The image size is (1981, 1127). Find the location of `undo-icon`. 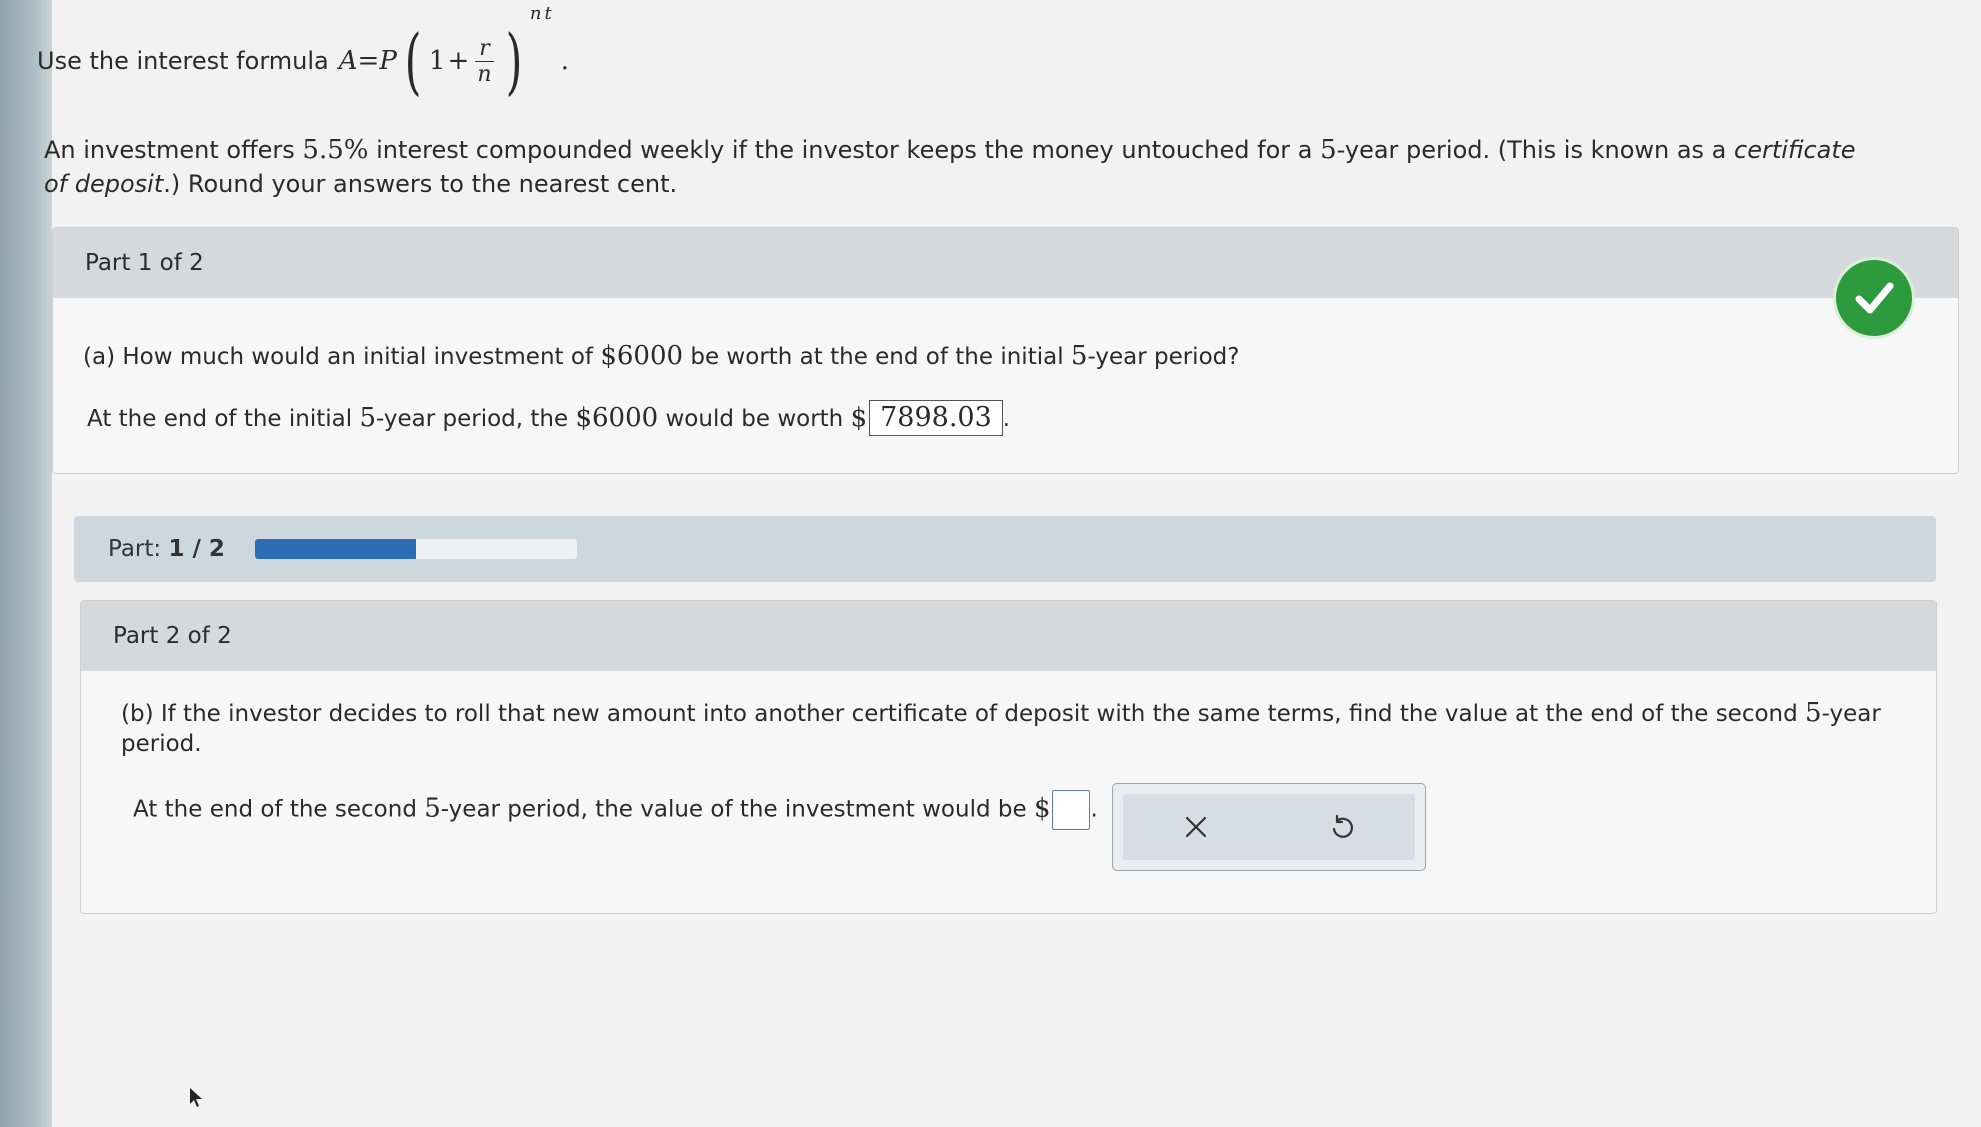

undo-icon is located at coordinates (1342, 826).